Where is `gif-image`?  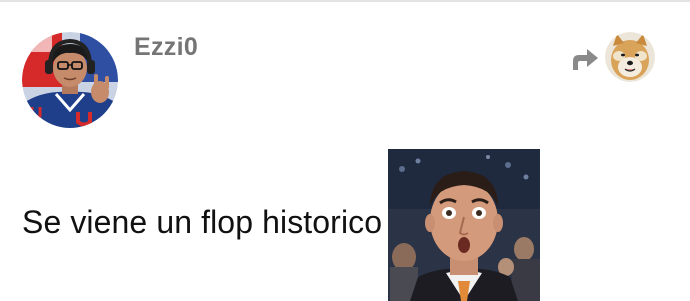 gif-image is located at coordinates (464, 225).